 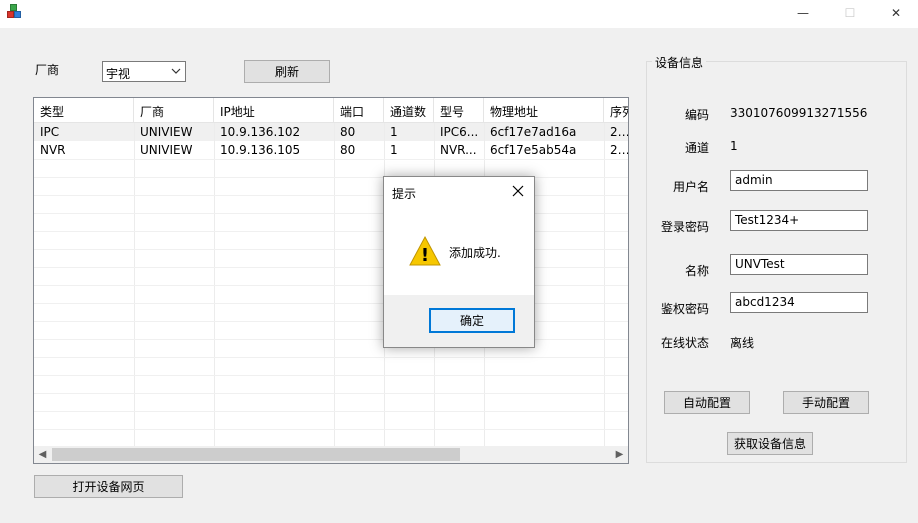 What do you see at coordinates (118, 74) in the screenshot?
I see `vendor-select-value: 宇视` at bounding box center [118, 74].